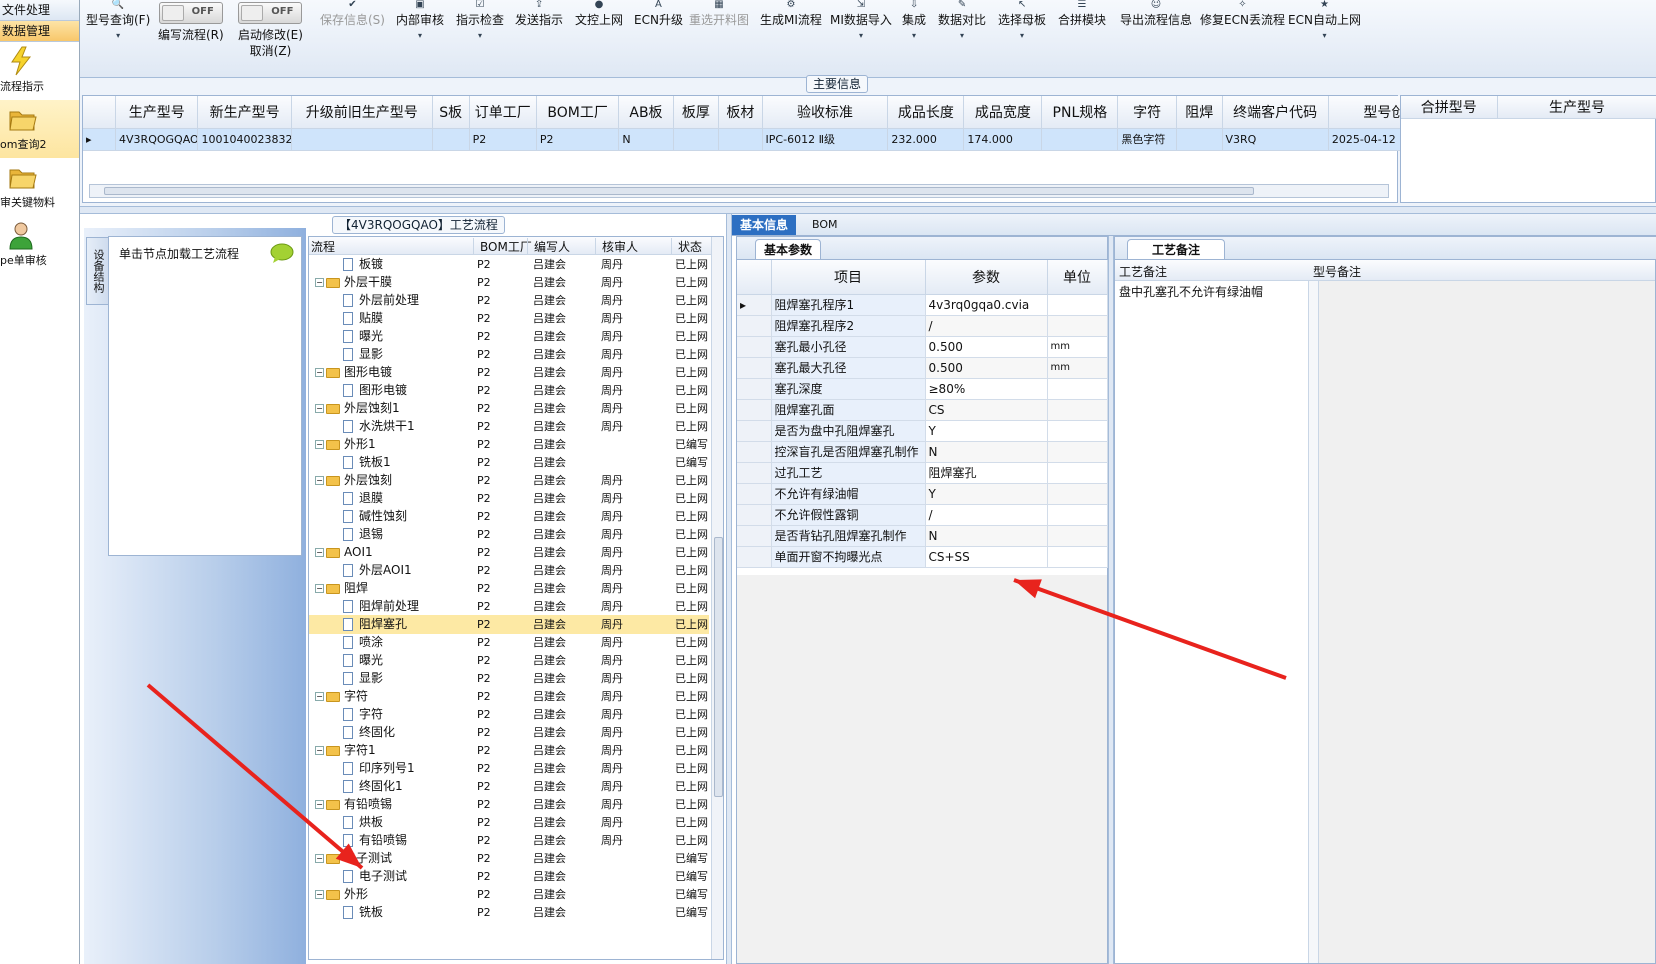 Image resolution: width=1656 pixels, height=964 pixels. What do you see at coordinates (270, 51) in the screenshot?
I see `cancel-label: 取消(Z)` at bounding box center [270, 51].